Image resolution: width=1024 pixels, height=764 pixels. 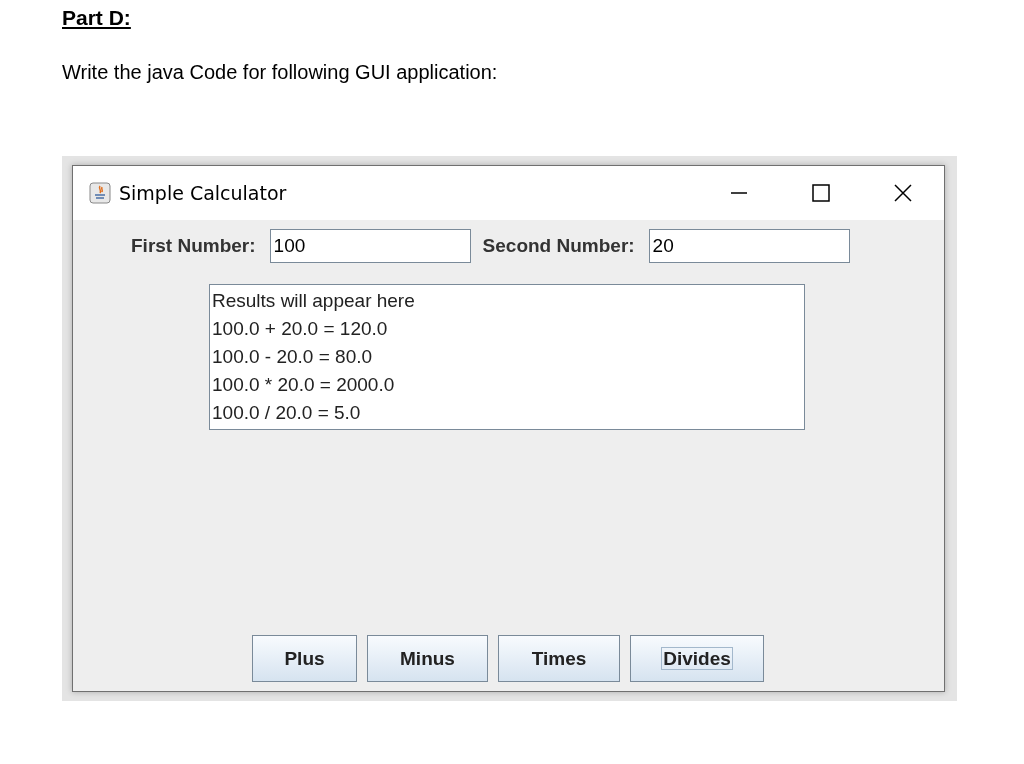 I want to click on results-area: Results will appear here 100.0 + 20.0 = 120.0 100.0 - 20.0 = 80.0 100.0 * 20.0 = 2000.0 100.0 / 20.0 = 5.0, so click(x=507, y=357).